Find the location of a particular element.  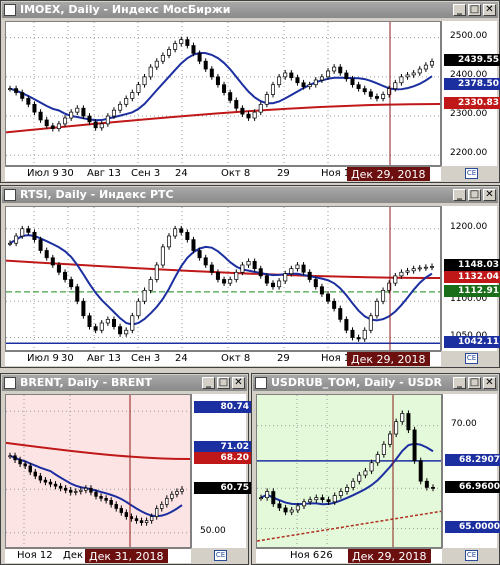

time-tick-label: Июл 9 is located at coordinates (43, 358).